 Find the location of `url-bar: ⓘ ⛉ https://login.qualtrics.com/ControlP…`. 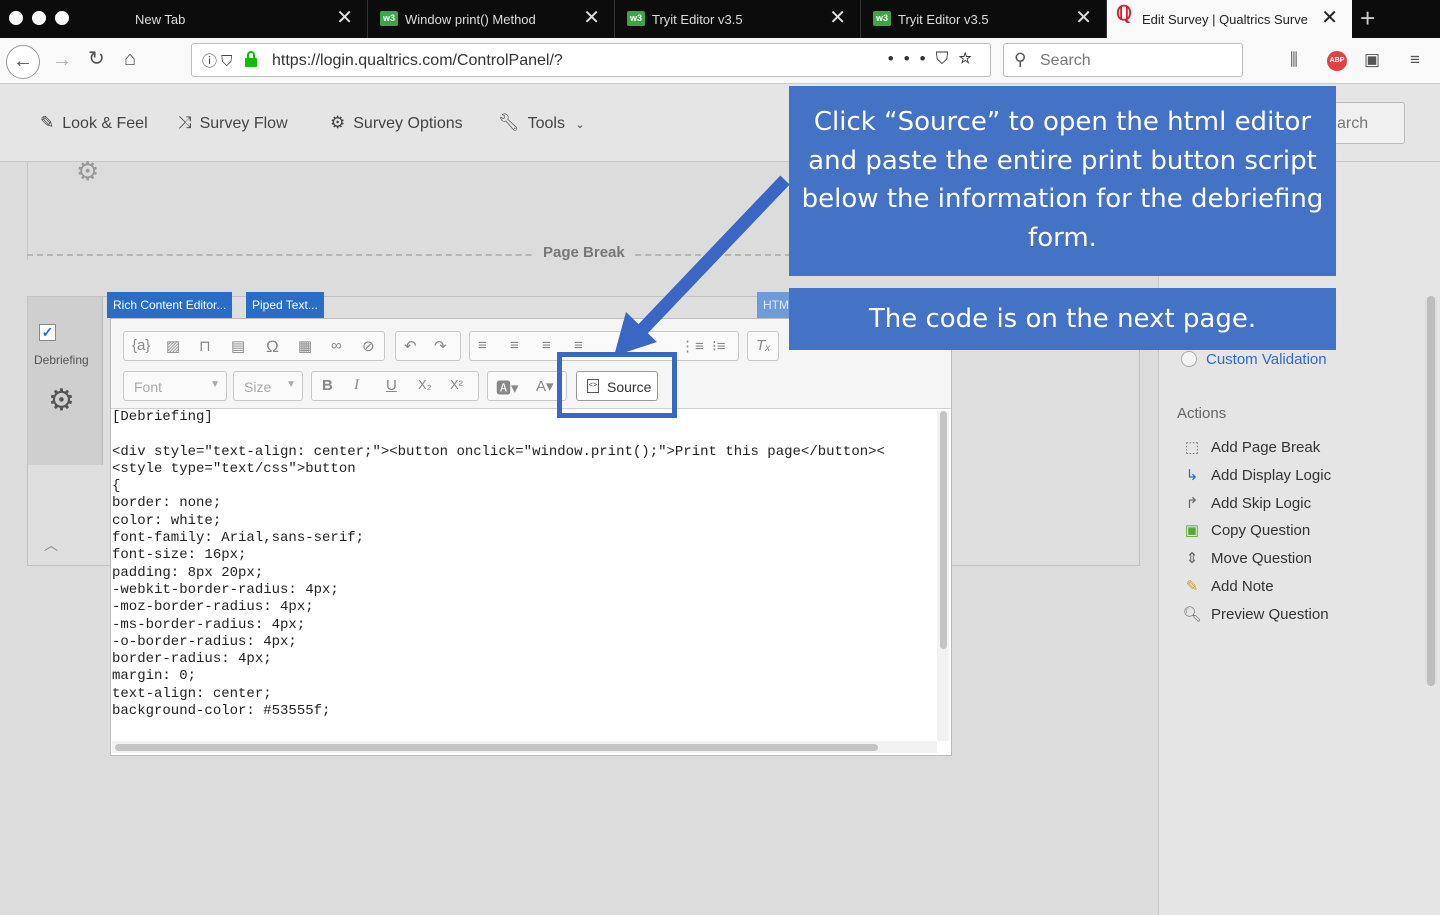

url-bar: ⓘ ⛉ https://login.qualtrics.com/ControlP… is located at coordinates (591, 60).